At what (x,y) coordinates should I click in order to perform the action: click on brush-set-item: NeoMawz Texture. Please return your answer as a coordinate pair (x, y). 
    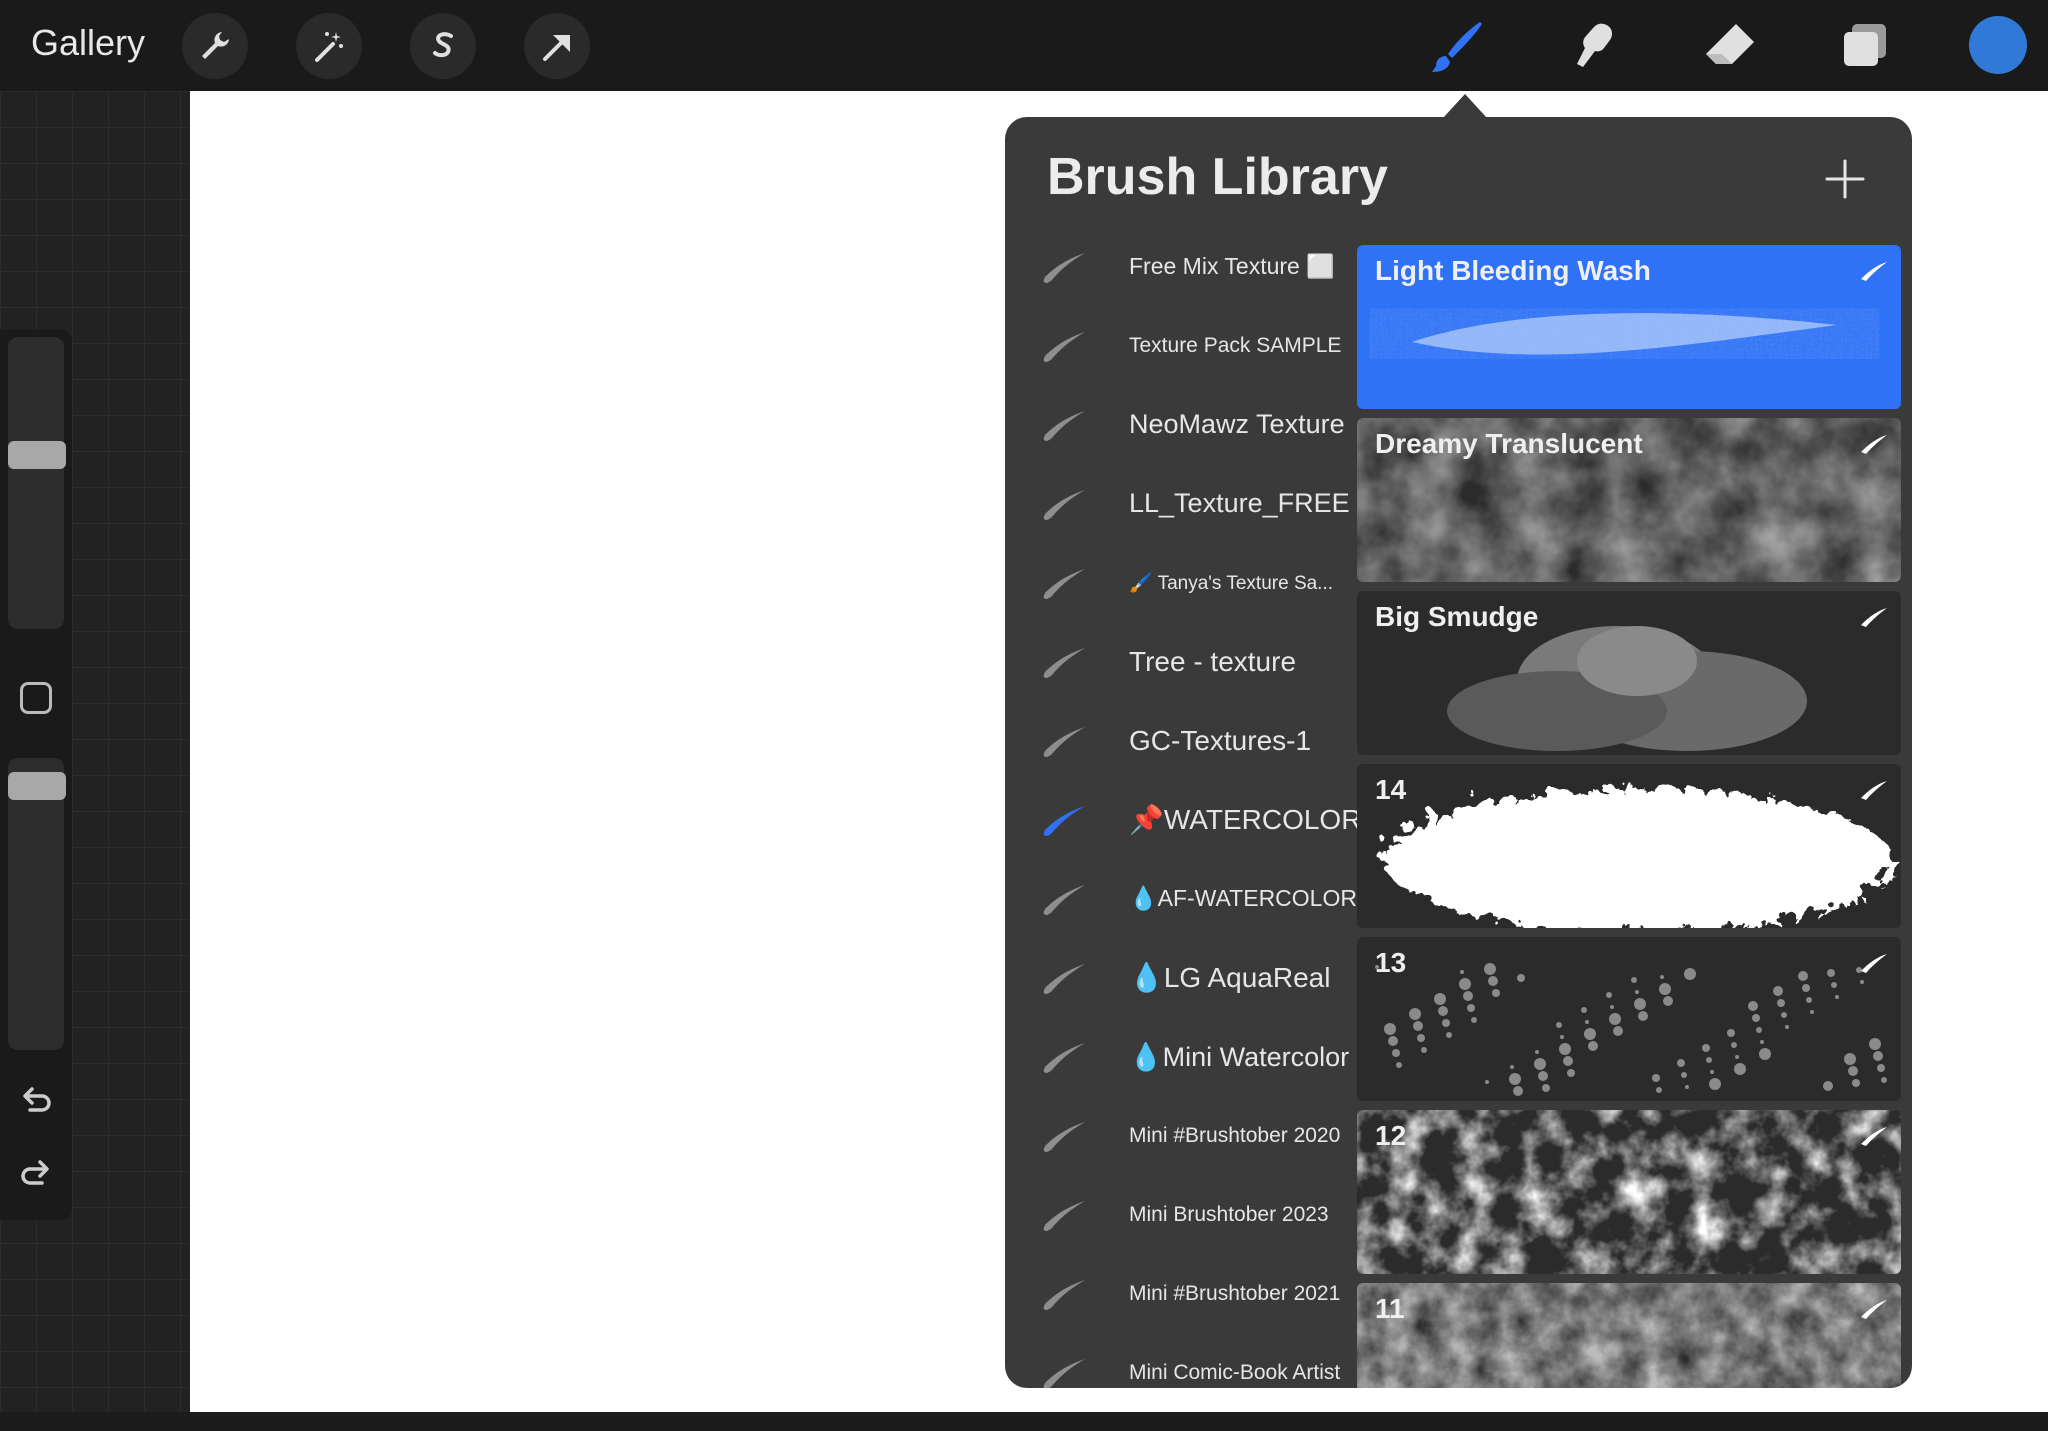
    Looking at the image, I should click on (1180, 424).